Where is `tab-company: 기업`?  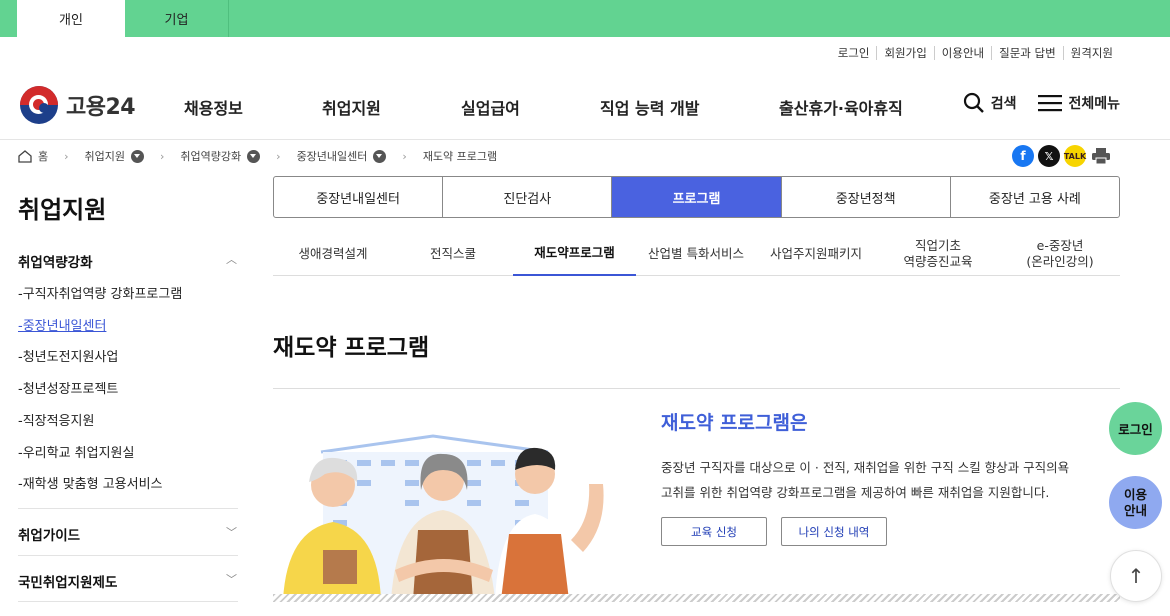 tab-company: 기업 is located at coordinates (177, 18).